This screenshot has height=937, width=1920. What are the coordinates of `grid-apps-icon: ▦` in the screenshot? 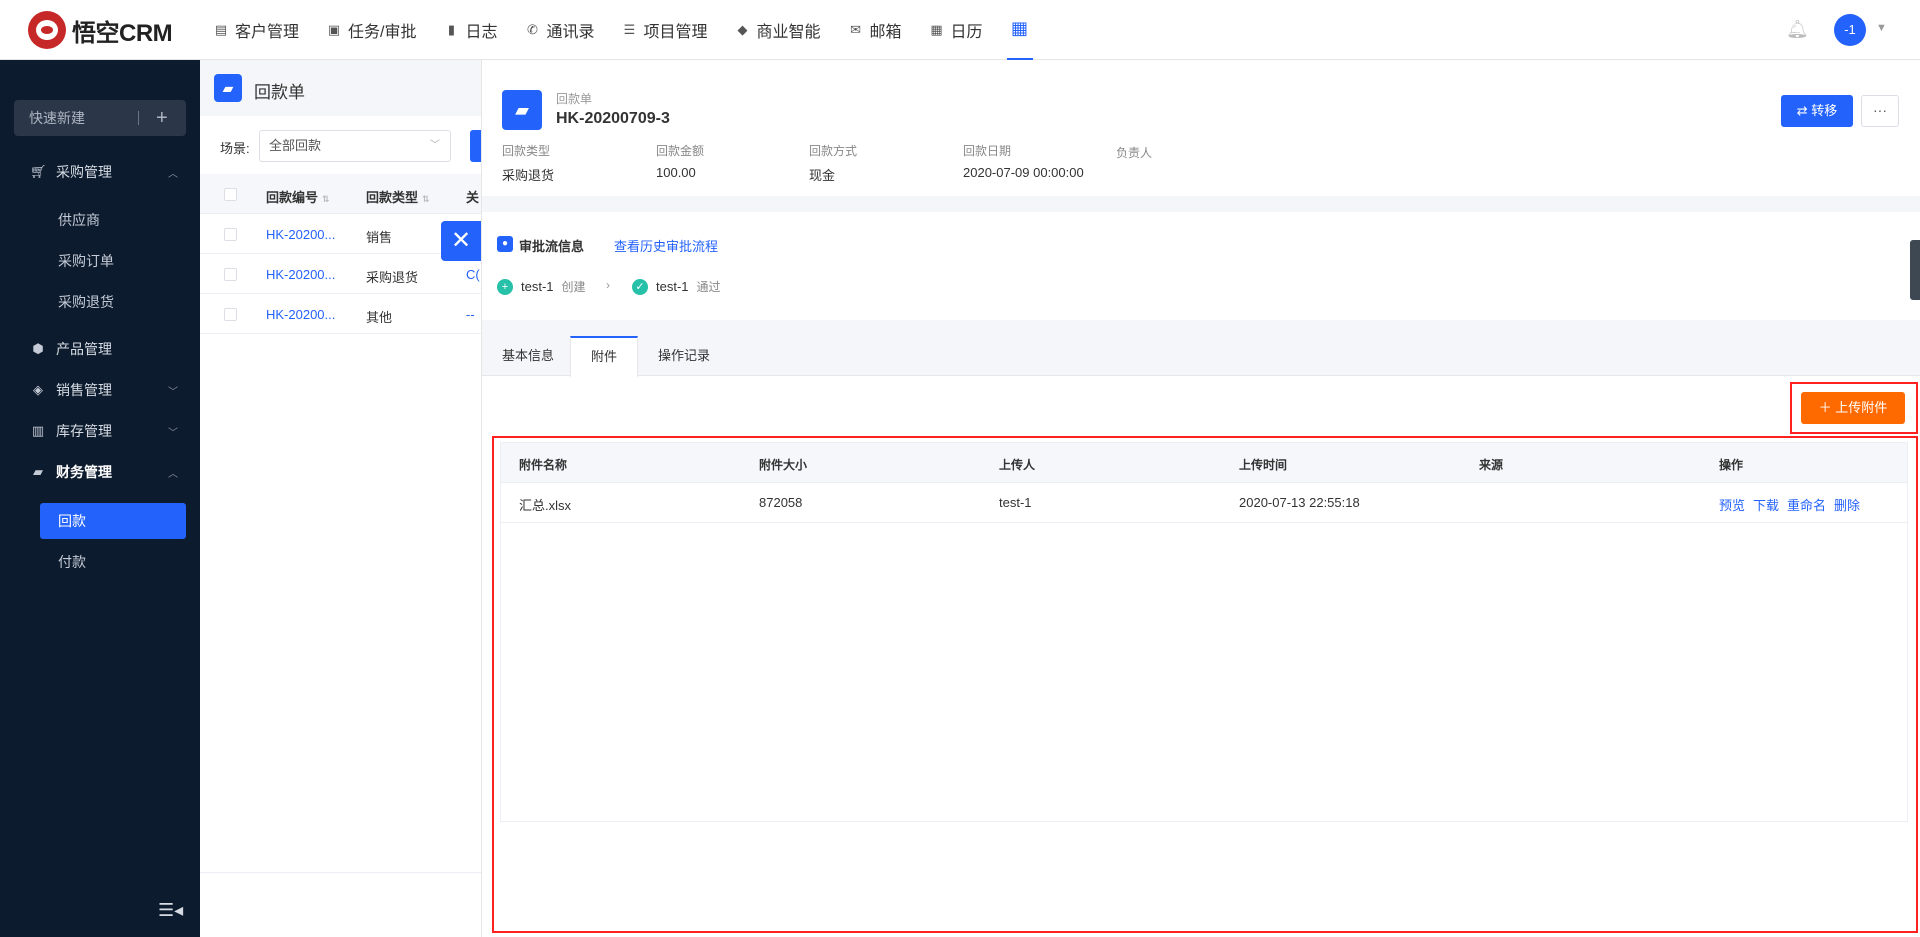 It's located at (1020, 28).